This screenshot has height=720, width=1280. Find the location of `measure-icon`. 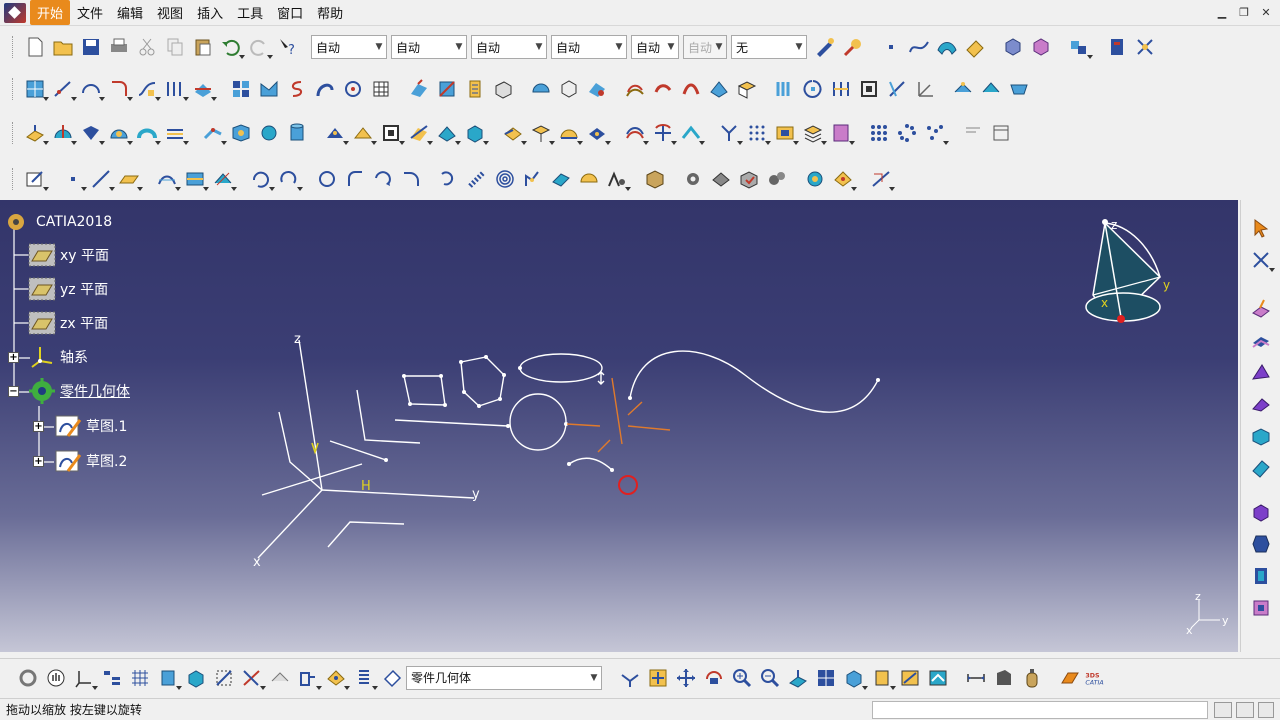

measure-icon is located at coordinates (881, 179).